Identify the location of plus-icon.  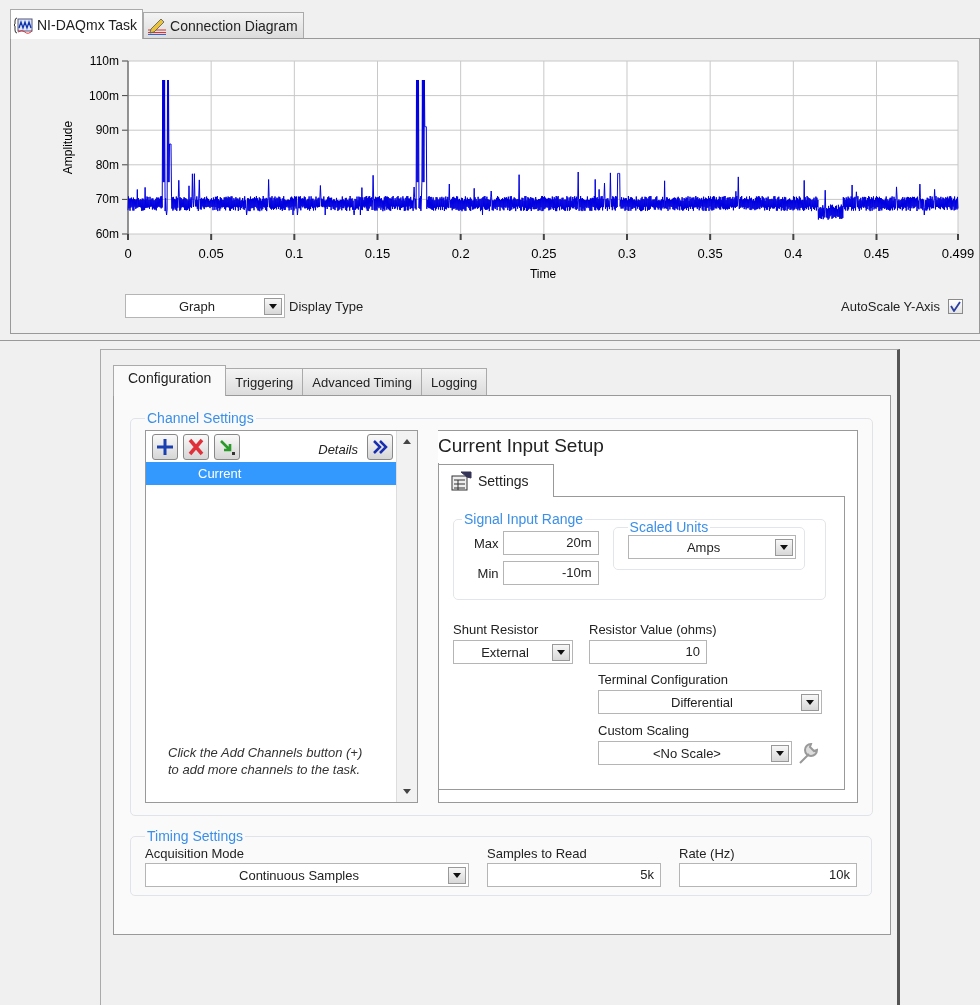
(165, 447).